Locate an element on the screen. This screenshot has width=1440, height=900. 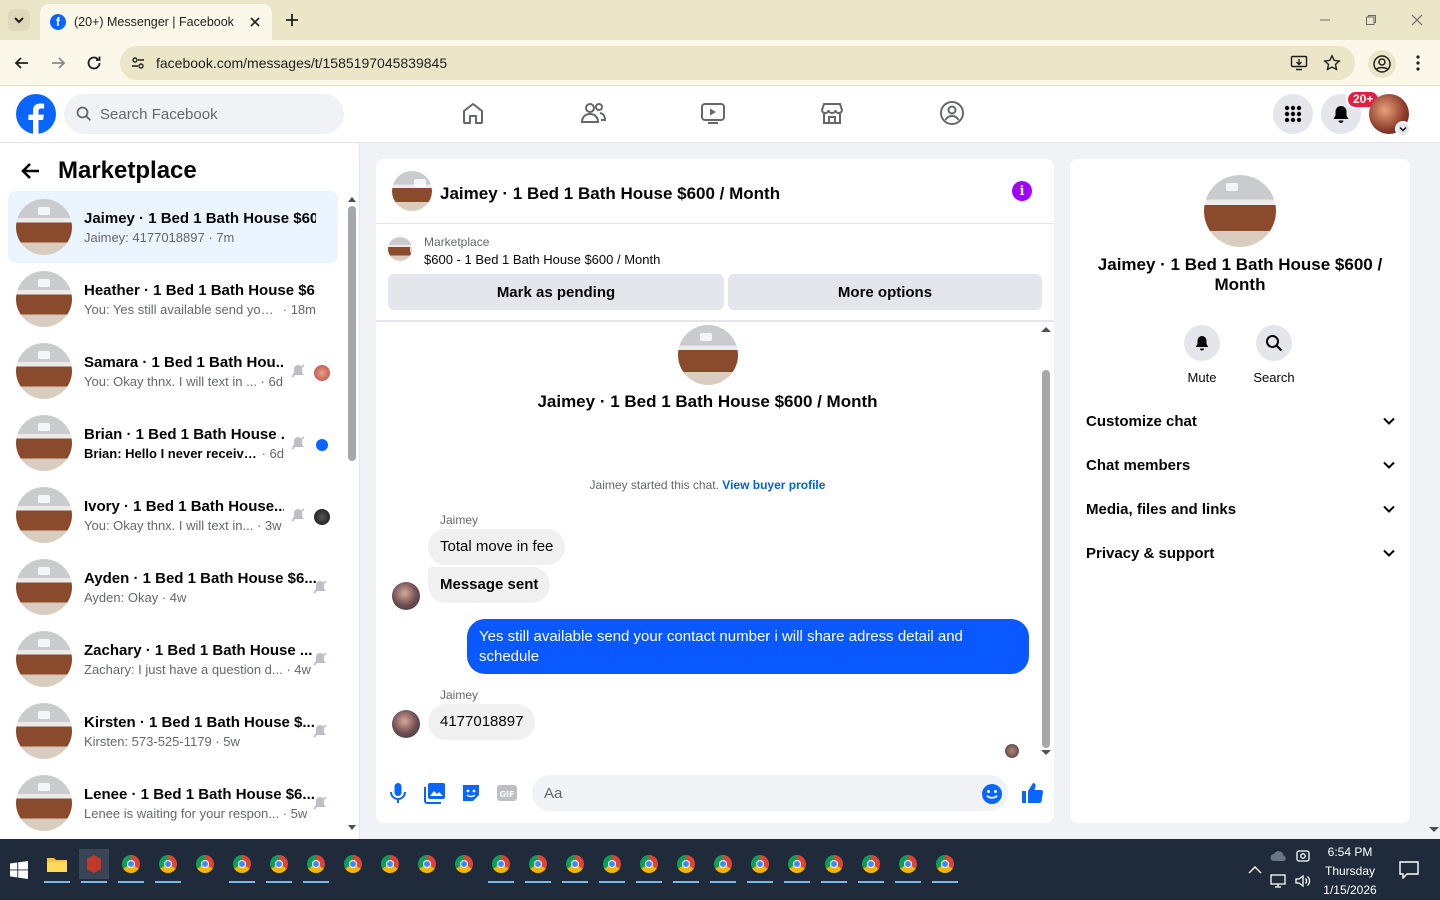
attach-photo-button is located at coordinates (435, 793).